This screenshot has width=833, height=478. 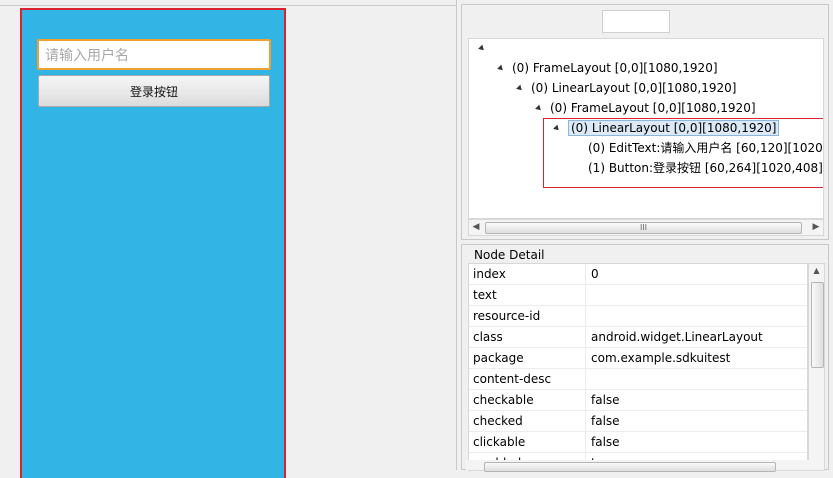 I want to click on detail-horizontal-scrollbar, so click(x=641, y=466).